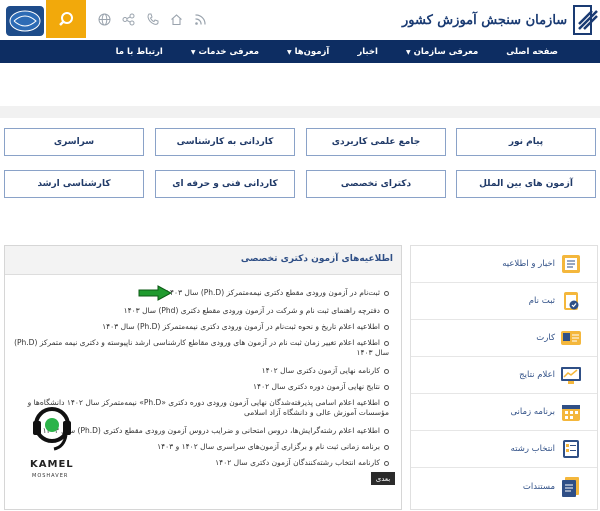  I want to click on checklist-icon, so click(571, 449).